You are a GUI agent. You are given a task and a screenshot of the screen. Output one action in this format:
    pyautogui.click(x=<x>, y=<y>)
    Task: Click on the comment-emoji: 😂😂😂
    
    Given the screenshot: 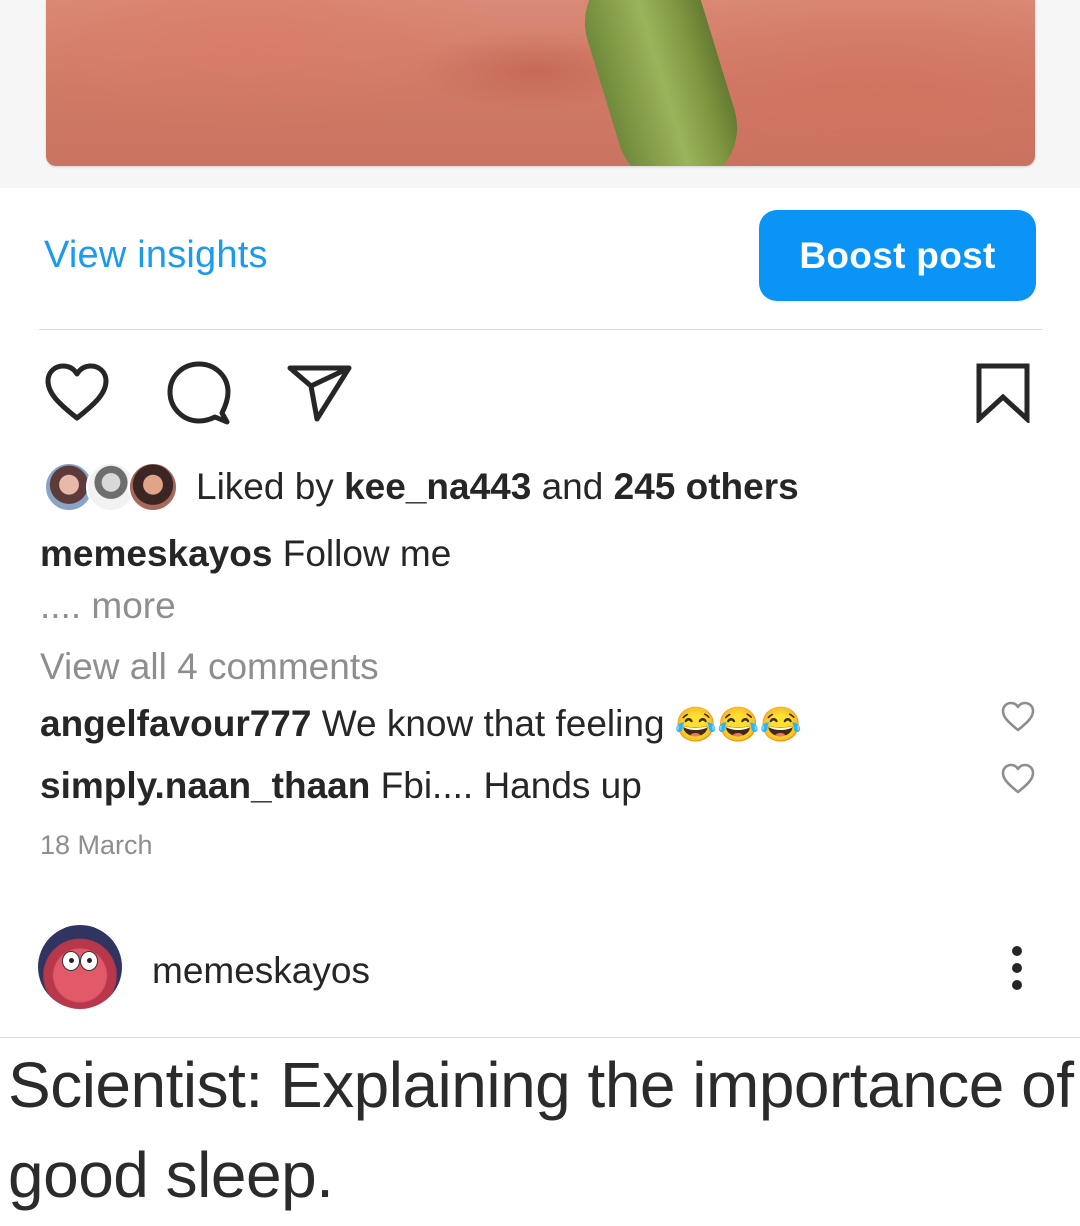 What is the action you would take?
    pyautogui.click(x=738, y=725)
    